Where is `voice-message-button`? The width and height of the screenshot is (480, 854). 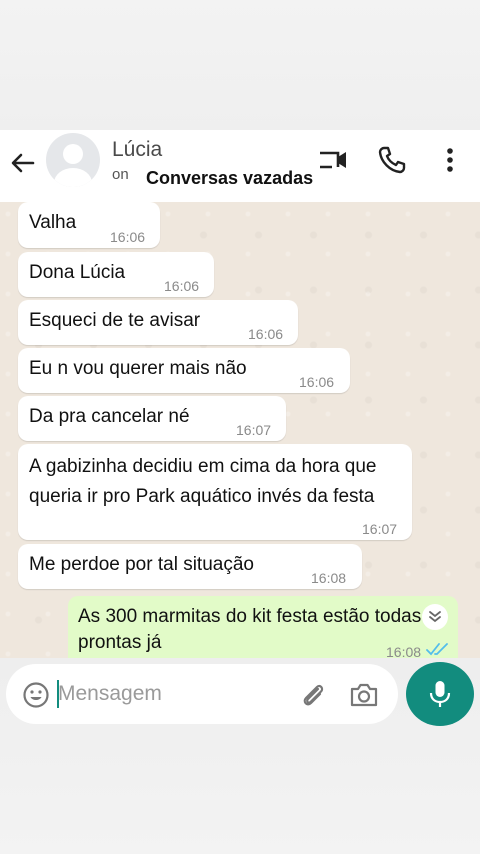
voice-message-button is located at coordinates (440, 694).